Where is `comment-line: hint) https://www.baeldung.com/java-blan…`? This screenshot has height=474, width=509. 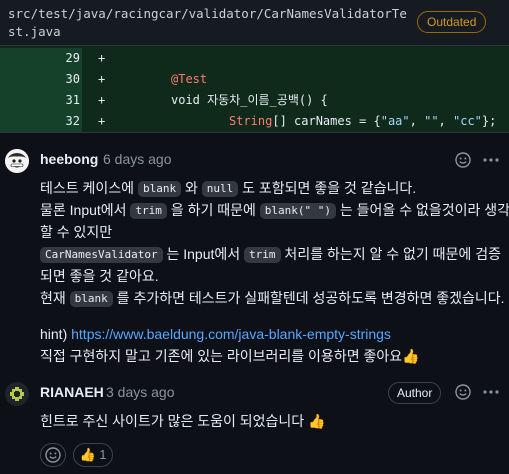 comment-line: hint) https://www.baeldung.com/java-blan… is located at coordinates (215, 334).